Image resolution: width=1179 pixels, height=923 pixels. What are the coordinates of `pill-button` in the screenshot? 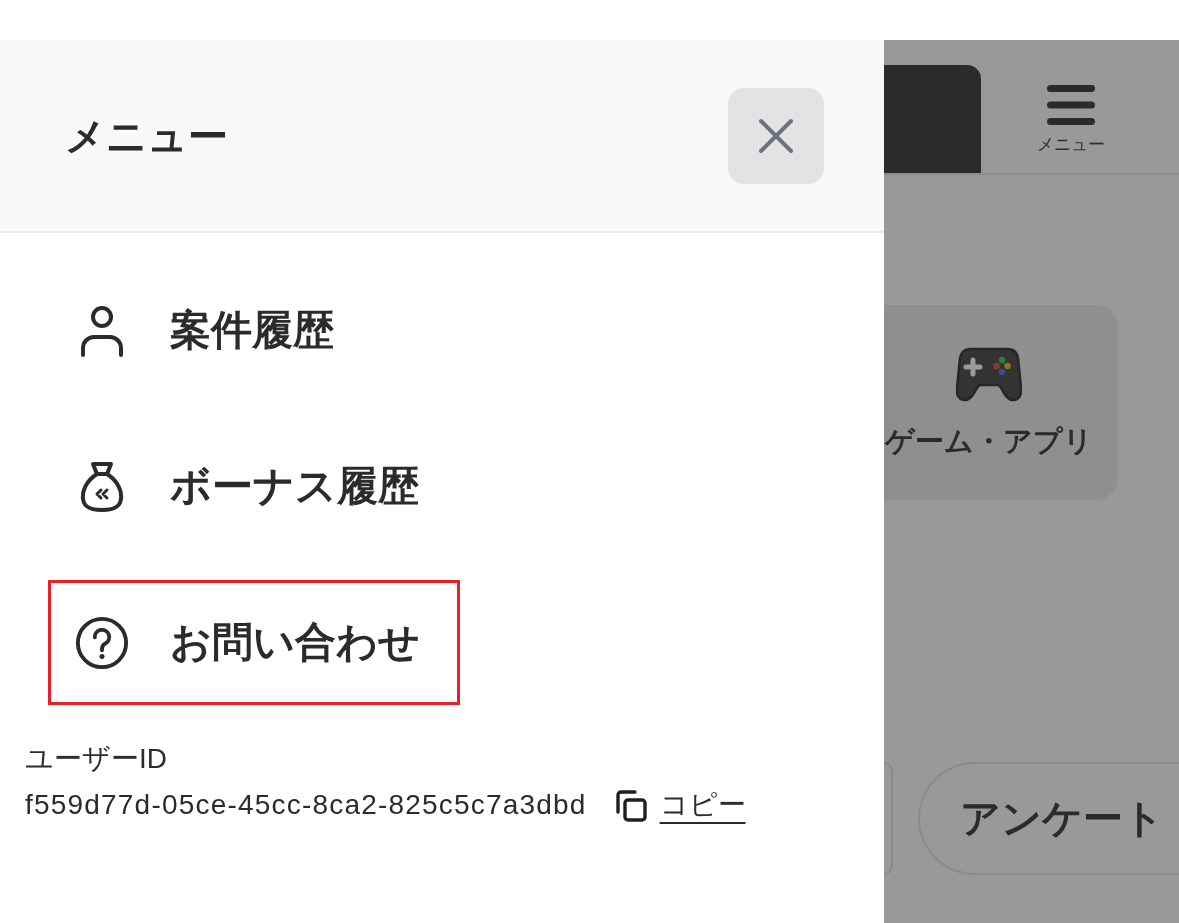 It's located at (888, 818).